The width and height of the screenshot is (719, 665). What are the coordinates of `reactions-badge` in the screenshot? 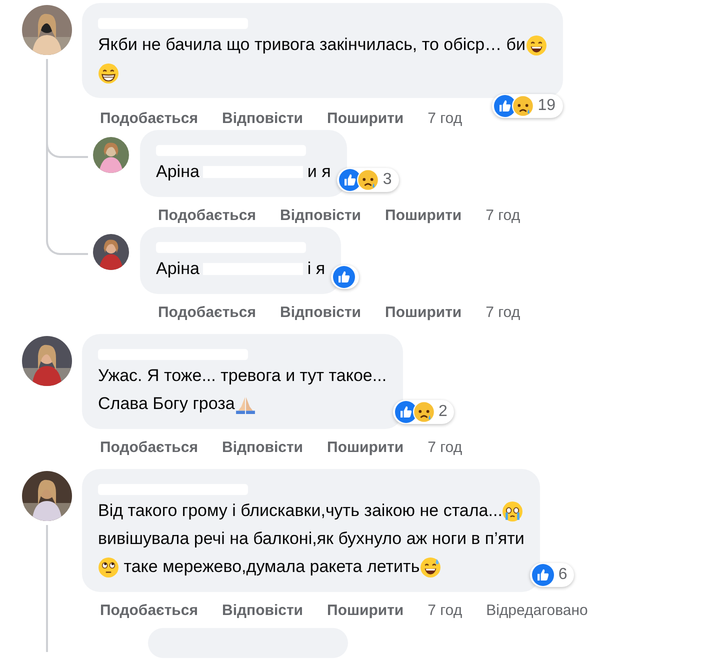 It's located at (345, 277).